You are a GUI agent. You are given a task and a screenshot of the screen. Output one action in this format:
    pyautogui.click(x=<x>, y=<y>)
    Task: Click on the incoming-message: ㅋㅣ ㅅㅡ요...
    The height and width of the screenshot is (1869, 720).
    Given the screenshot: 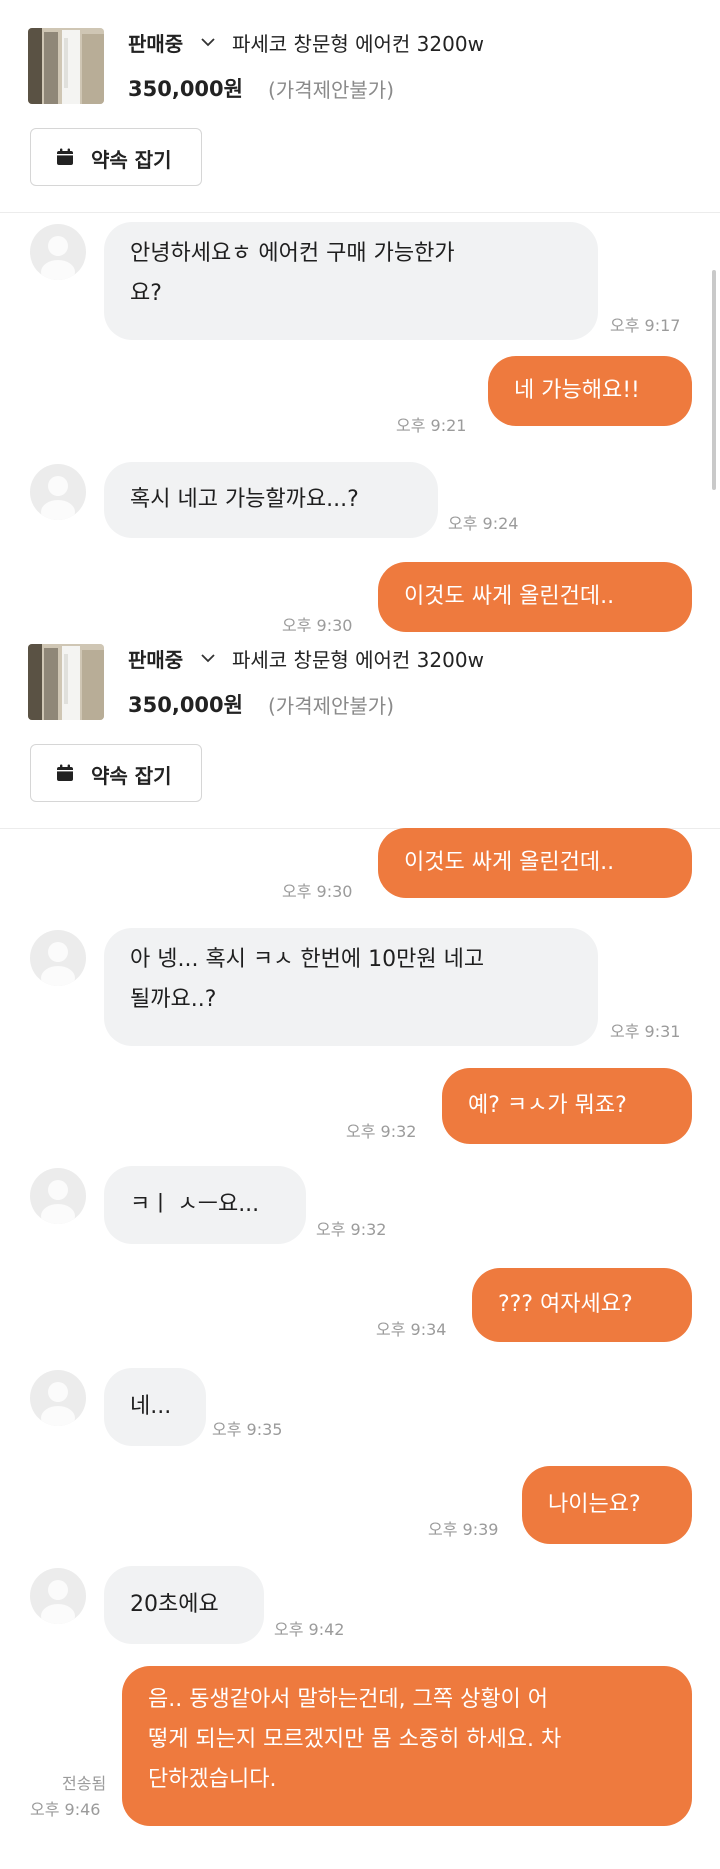 What is the action you would take?
    pyautogui.click(x=205, y=1205)
    